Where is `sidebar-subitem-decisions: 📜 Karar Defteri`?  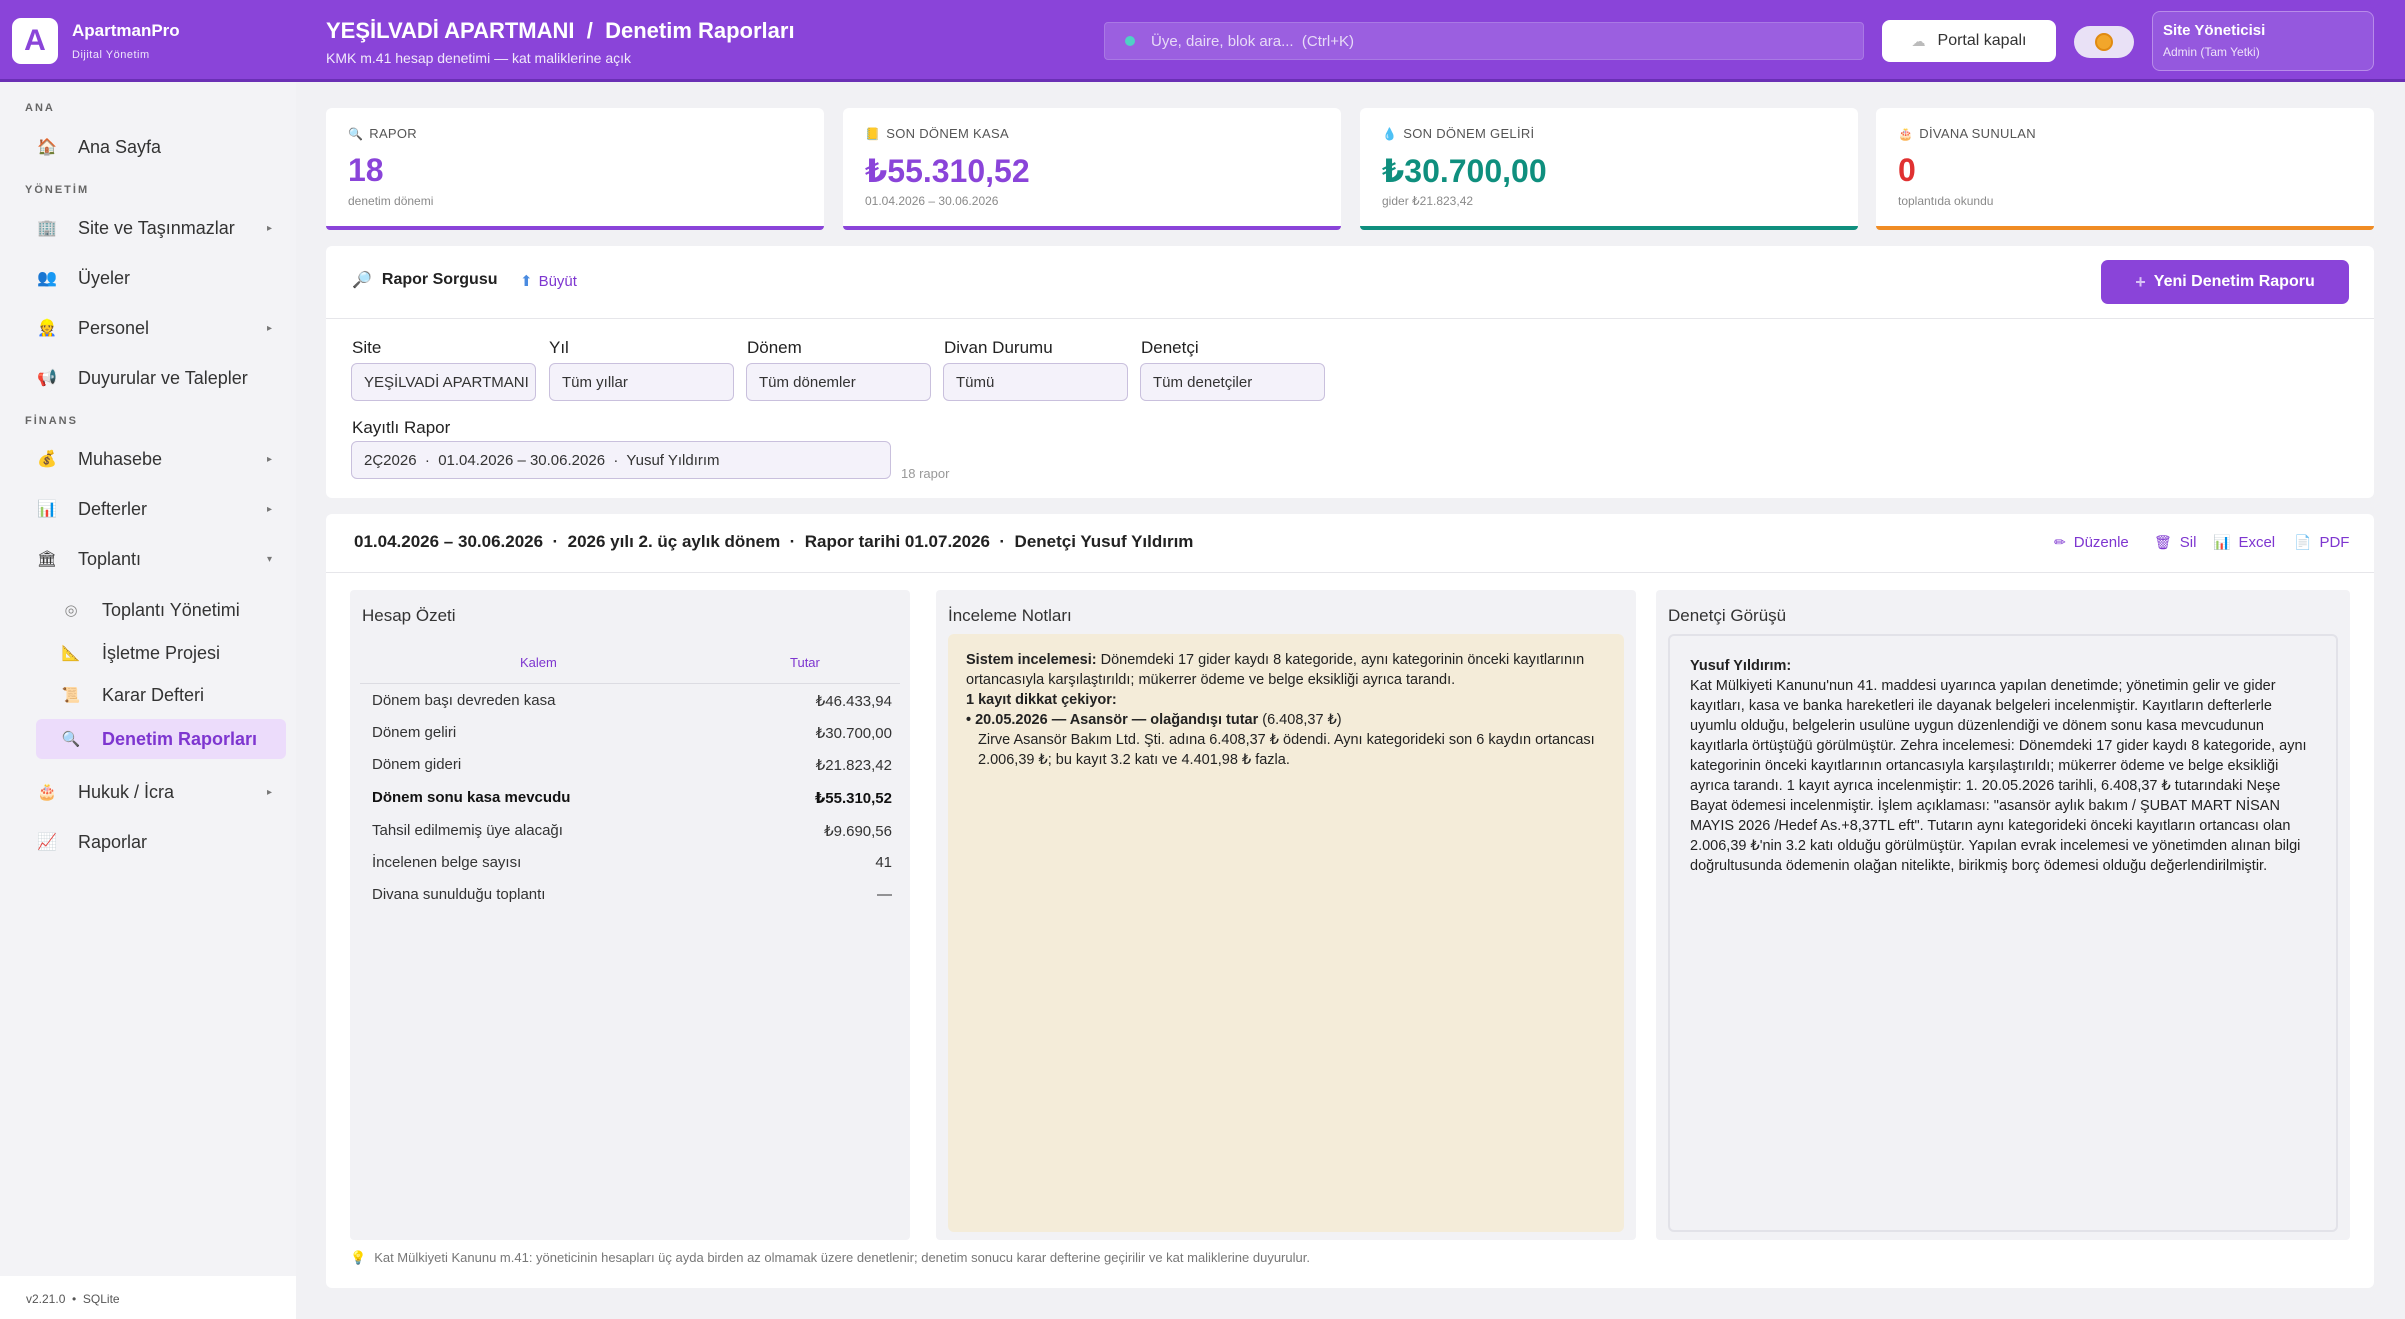
sidebar-subitem-decisions: 📜 Karar Defteri is located at coordinates (170, 695).